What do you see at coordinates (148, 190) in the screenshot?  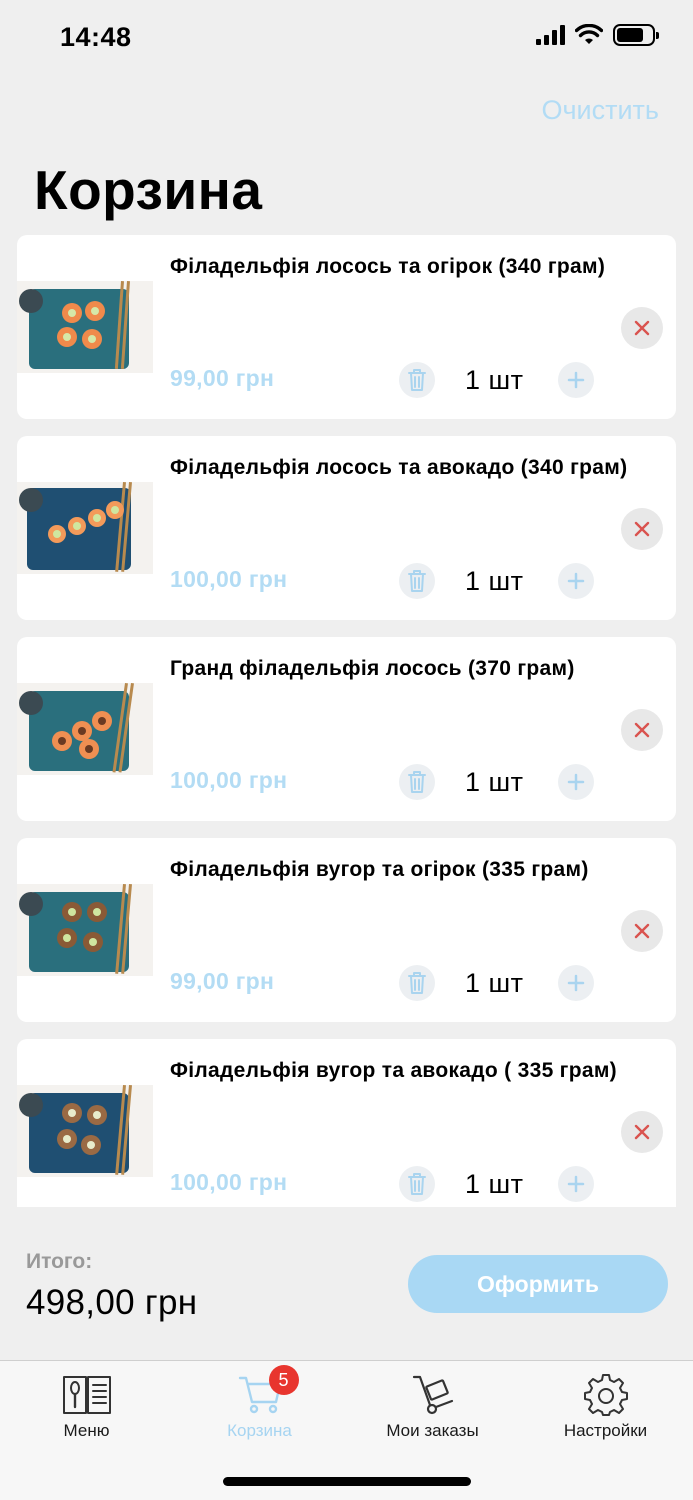 I see `page-title: Корзина` at bounding box center [148, 190].